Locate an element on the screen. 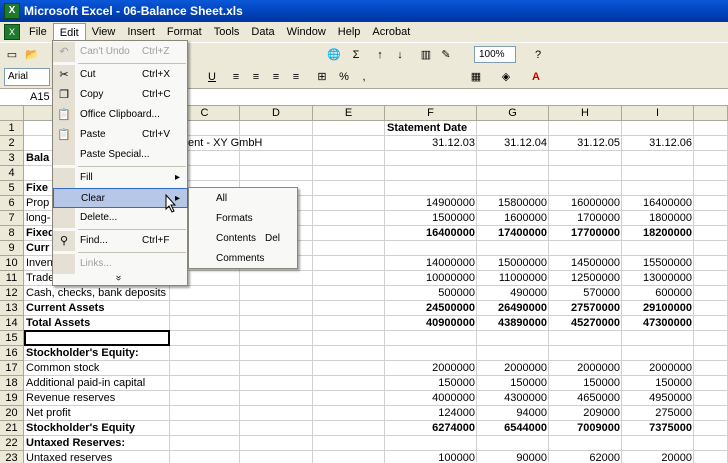 This screenshot has width=728, height=463. cell-label-row-18: Additional paid-in capital is located at coordinates (97, 383).